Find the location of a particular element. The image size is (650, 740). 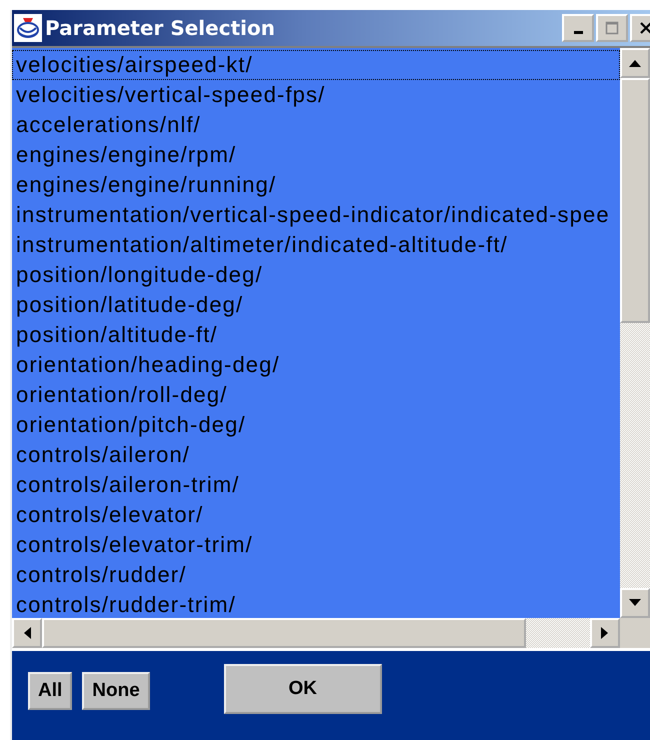

window-title: Parameter Selection is located at coordinates (160, 28).